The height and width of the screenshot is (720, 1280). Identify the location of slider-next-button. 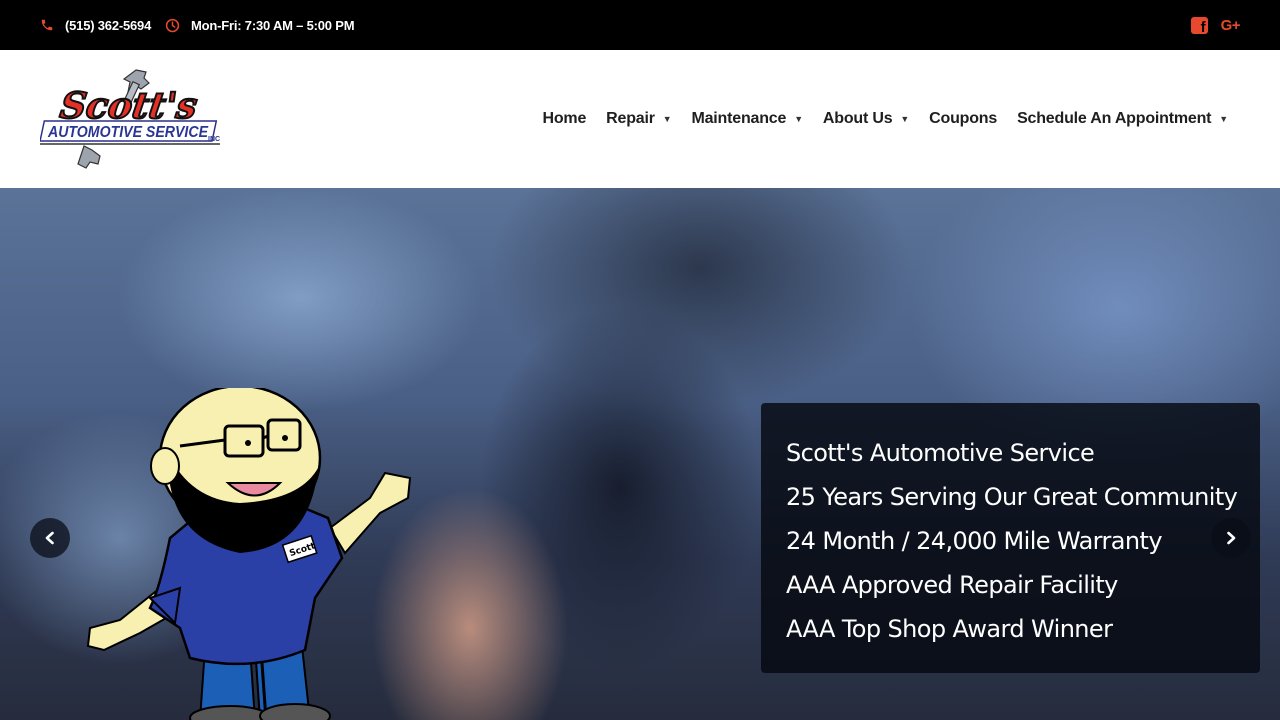
(1231, 538).